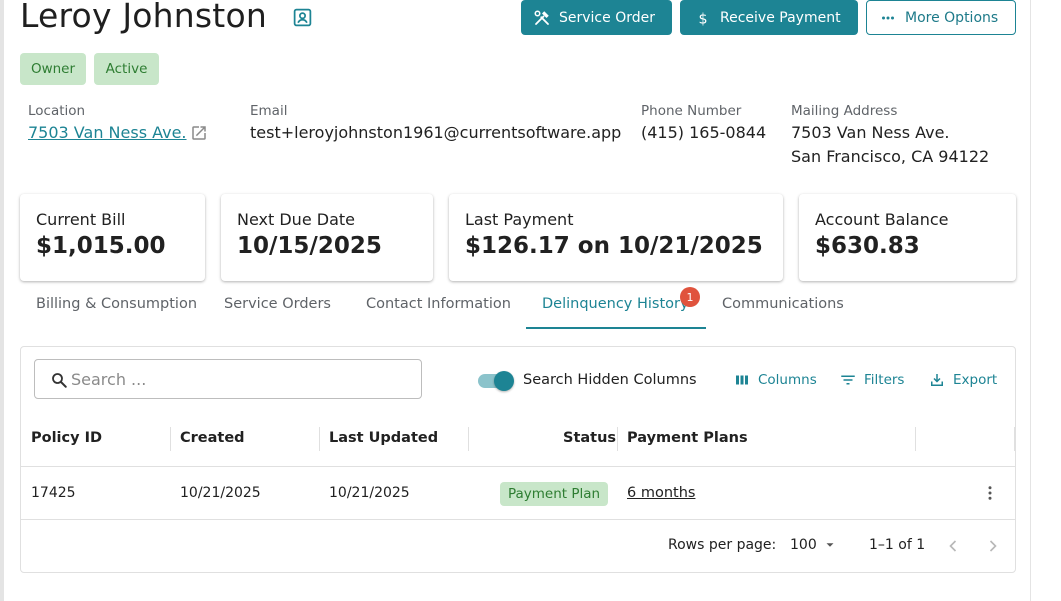 This screenshot has width=1061, height=601. I want to click on filter-icon, so click(848, 380).